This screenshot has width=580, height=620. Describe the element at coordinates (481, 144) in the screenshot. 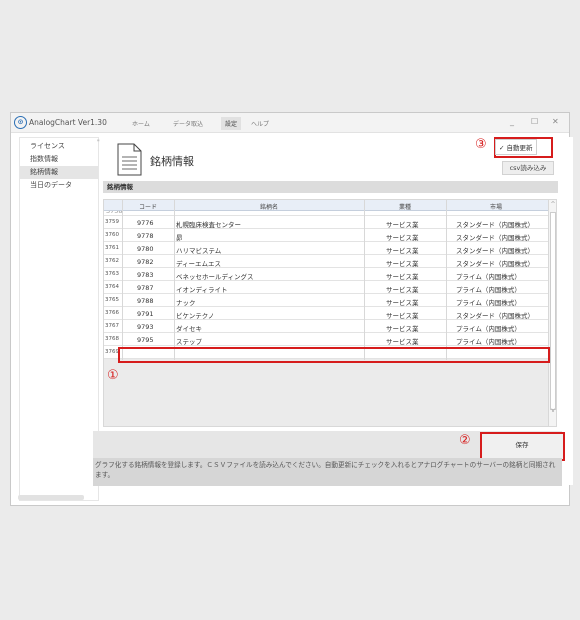

I see `annotation-number-3: ③` at that location.